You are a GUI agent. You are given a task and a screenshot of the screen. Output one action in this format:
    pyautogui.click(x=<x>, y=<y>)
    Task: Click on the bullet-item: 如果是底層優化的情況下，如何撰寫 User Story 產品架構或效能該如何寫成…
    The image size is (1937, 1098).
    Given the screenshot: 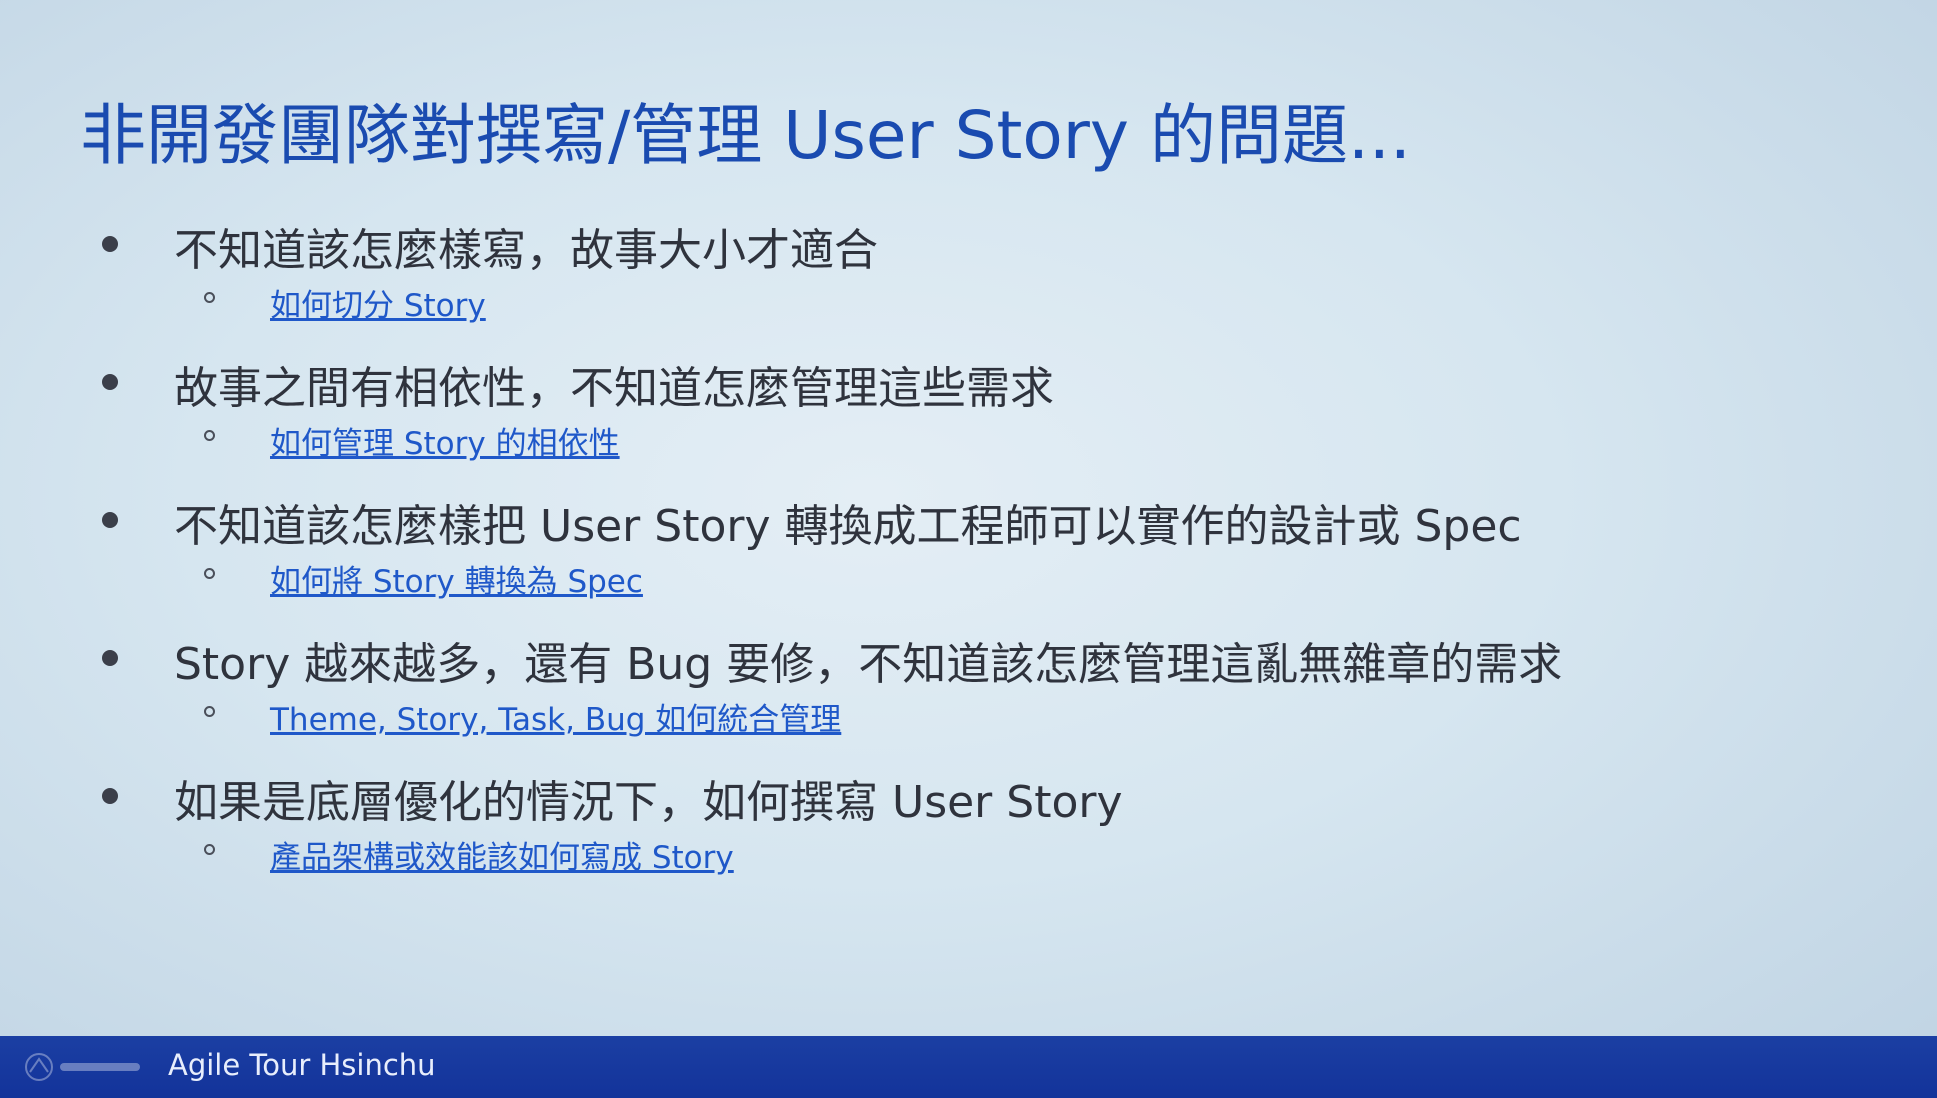 What is the action you would take?
    pyautogui.click(x=976, y=819)
    